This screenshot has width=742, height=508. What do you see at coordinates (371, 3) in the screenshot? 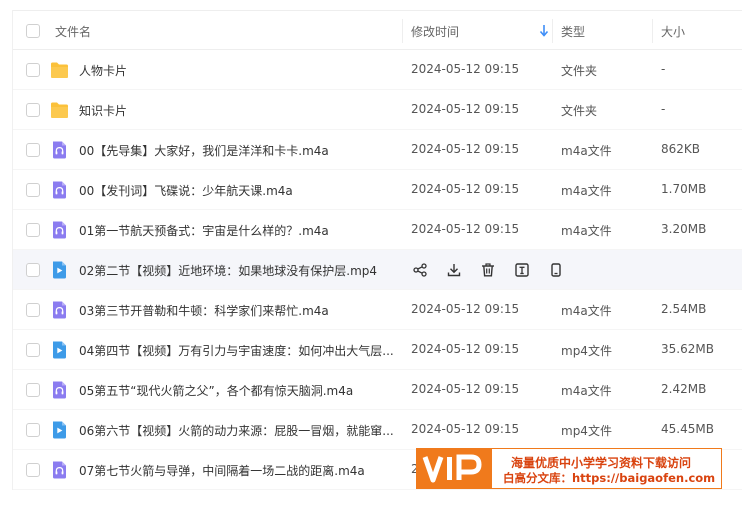
I see `top-breadcrumb-fragment` at bounding box center [371, 3].